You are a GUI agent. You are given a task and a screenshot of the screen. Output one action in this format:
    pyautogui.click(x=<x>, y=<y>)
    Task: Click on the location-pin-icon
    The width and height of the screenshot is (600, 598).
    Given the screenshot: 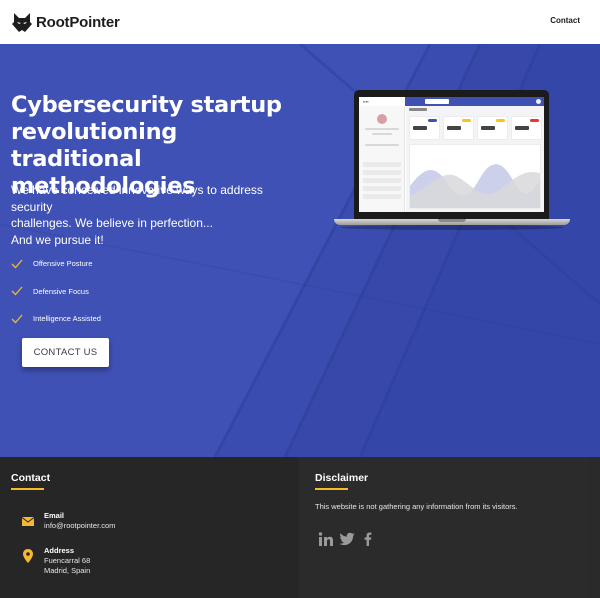 What is the action you would take?
    pyautogui.click(x=28, y=556)
    